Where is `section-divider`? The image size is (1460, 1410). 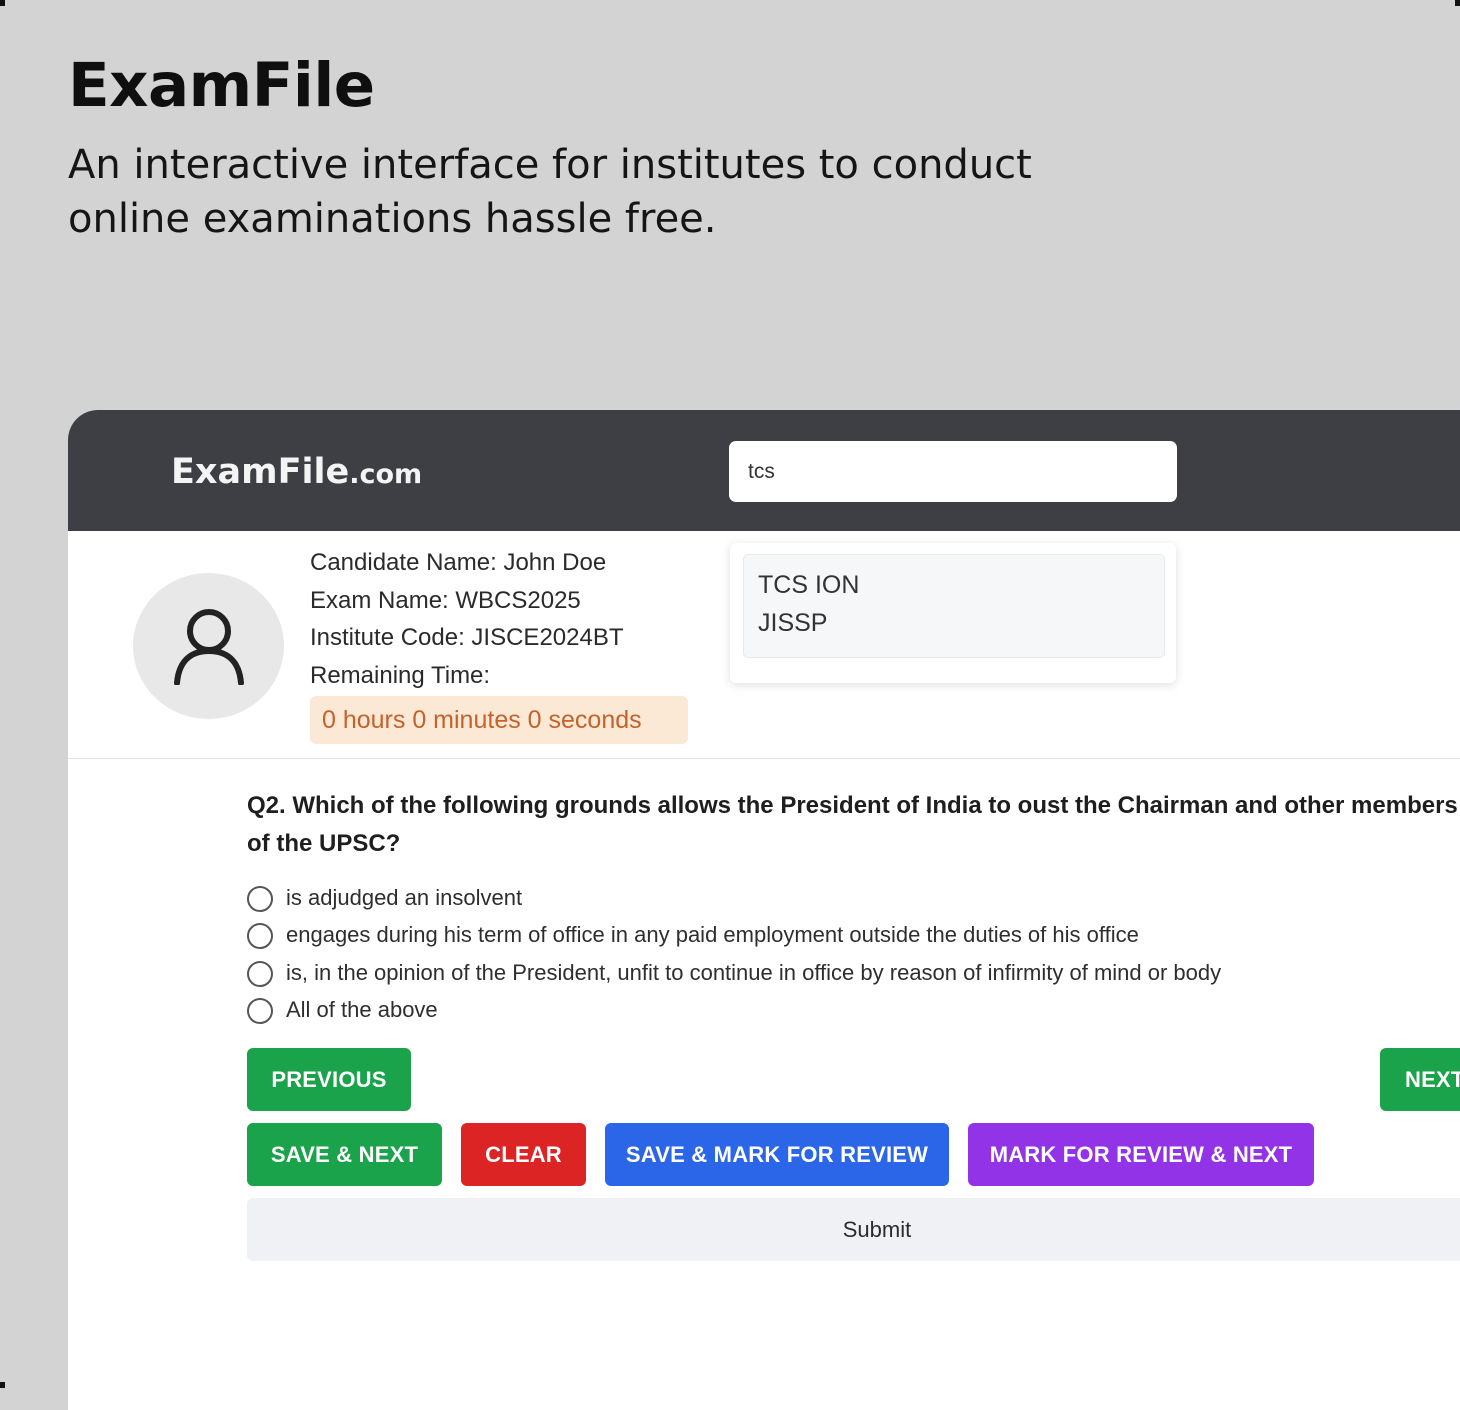
section-divider is located at coordinates (764, 758).